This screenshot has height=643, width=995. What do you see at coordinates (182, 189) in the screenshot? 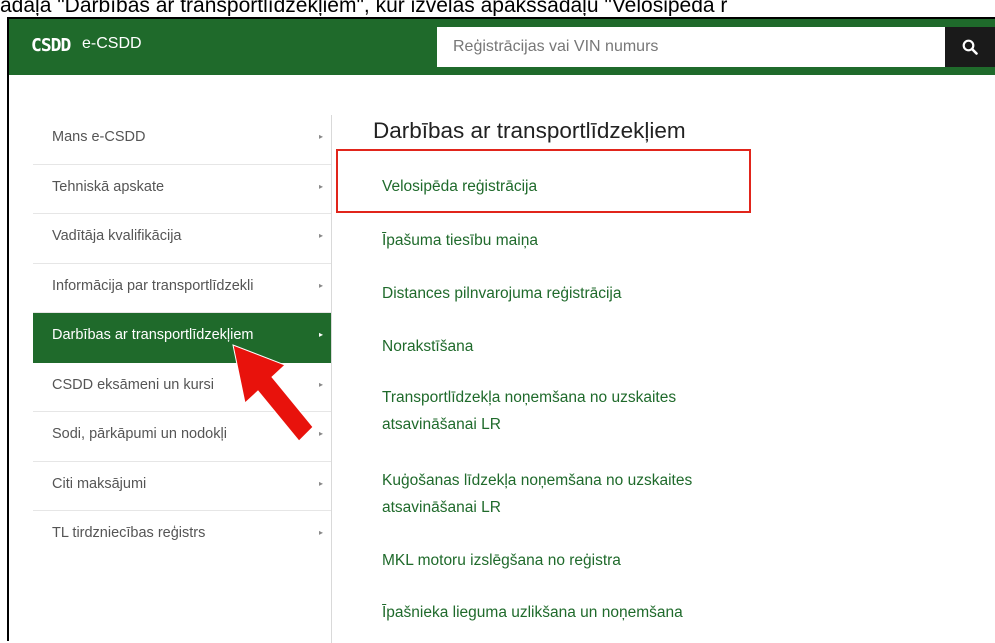
I see `sidebar-item-tehniska-apskate: Tehniskā apskate ▸` at bounding box center [182, 189].